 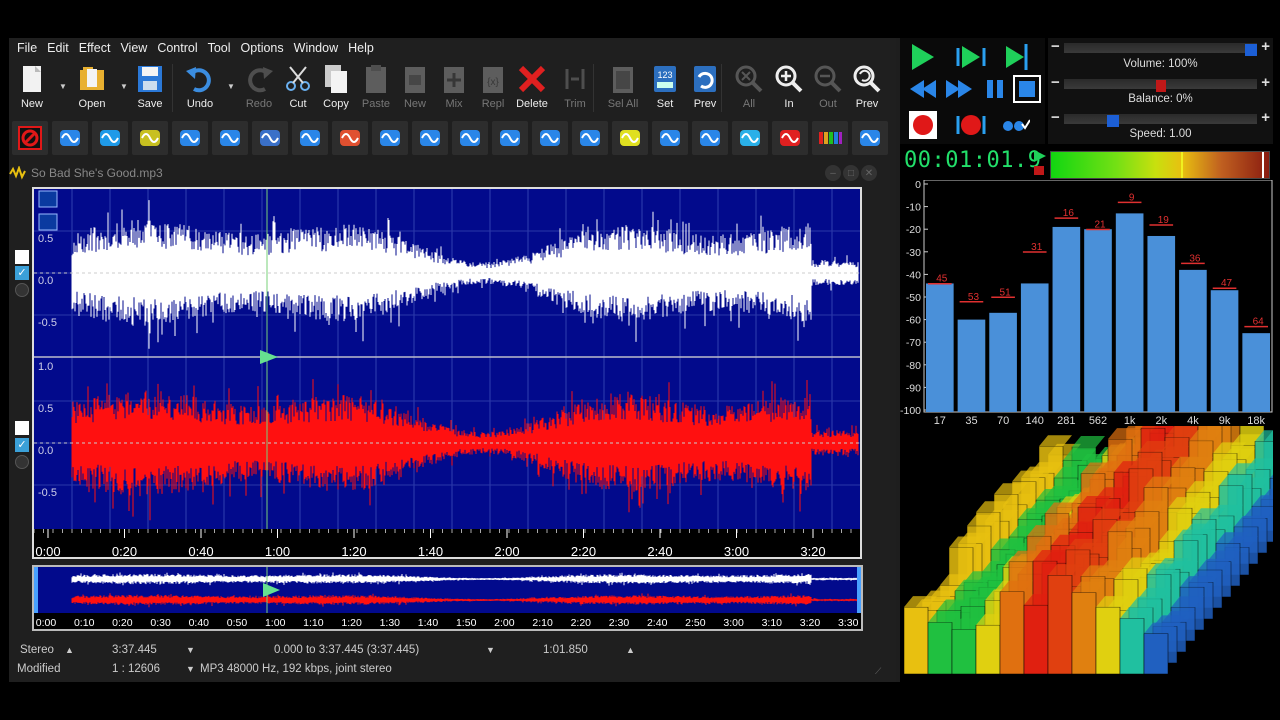 What do you see at coordinates (665, 88) in the screenshot?
I see `toolbar-button-set: 123 Set` at bounding box center [665, 88].